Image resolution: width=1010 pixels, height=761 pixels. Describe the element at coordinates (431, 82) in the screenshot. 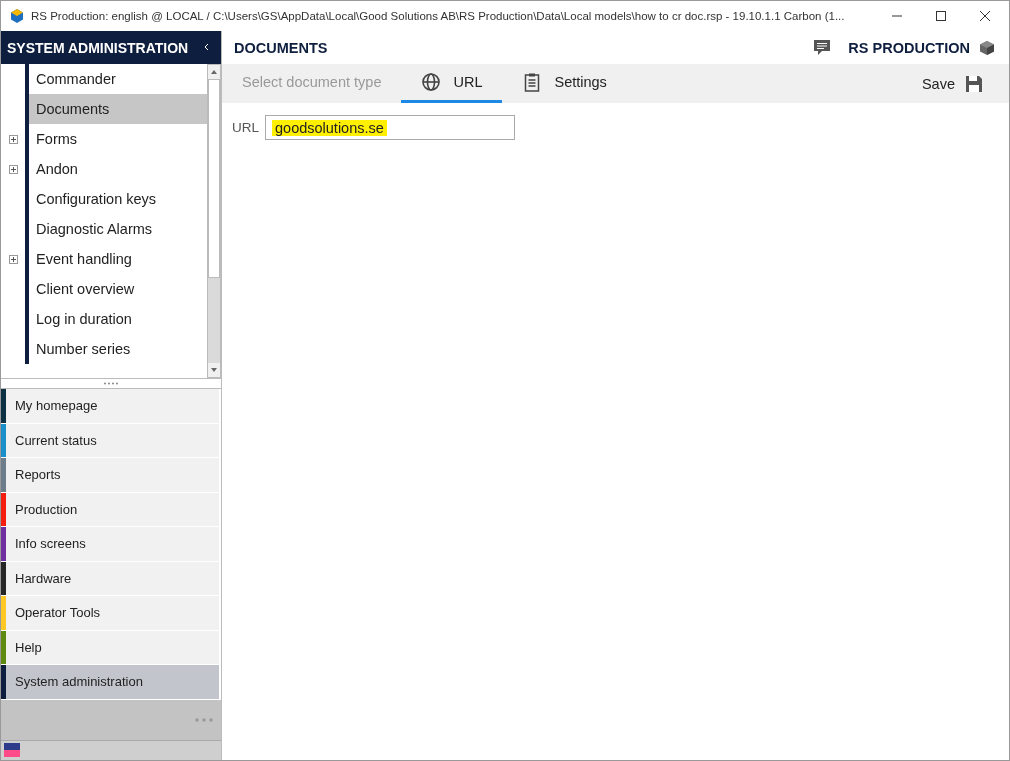

I see `globe-icon` at that location.